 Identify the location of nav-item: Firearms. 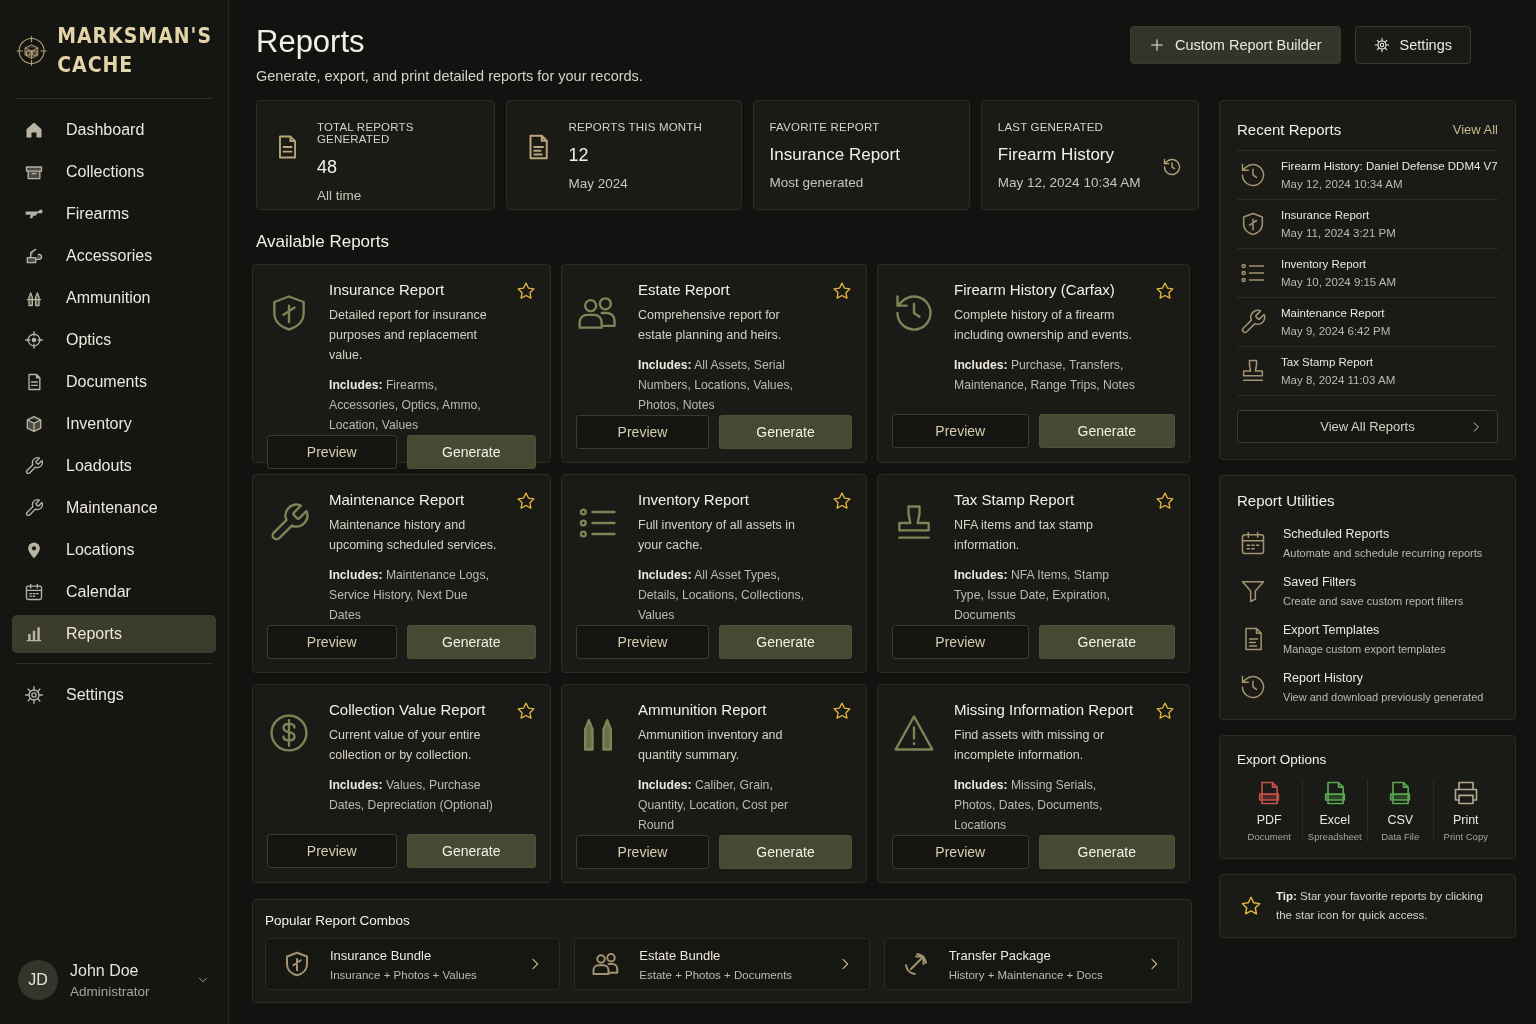
(114, 214).